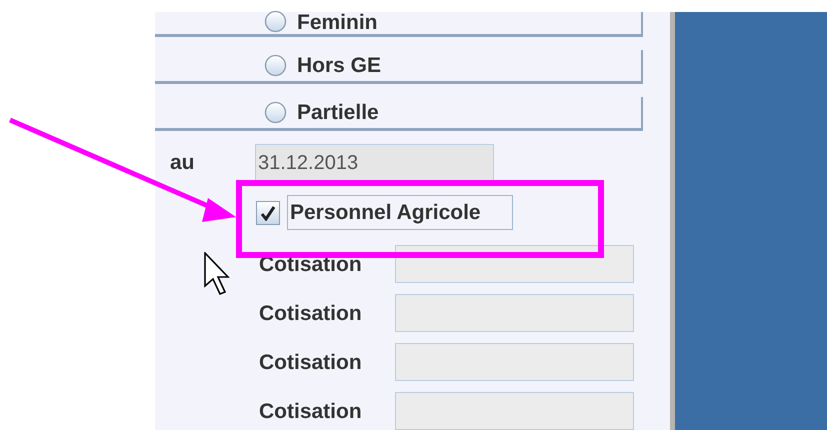 This screenshot has width=827, height=430. Describe the element at coordinates (183, 163) in the screenshot. I see `field-label: au` at that location.